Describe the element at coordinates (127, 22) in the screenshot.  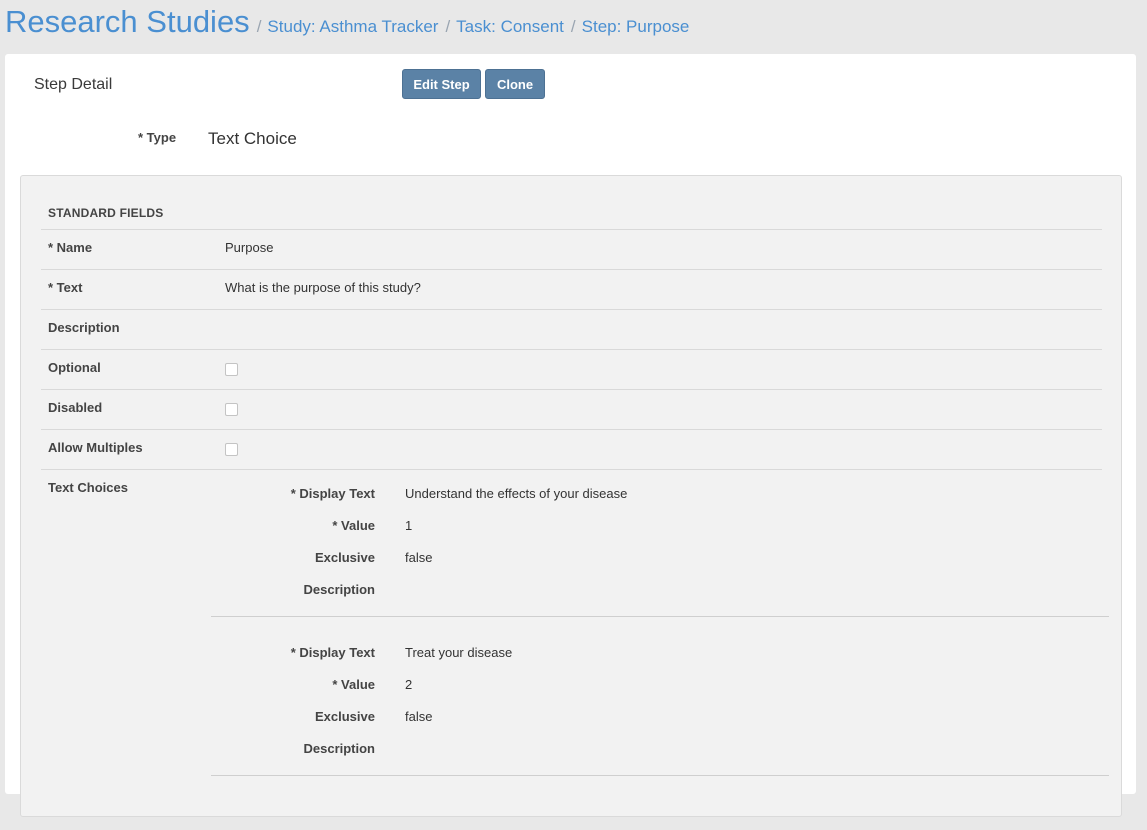
I see `app-title-link: Research Studies` at that location.